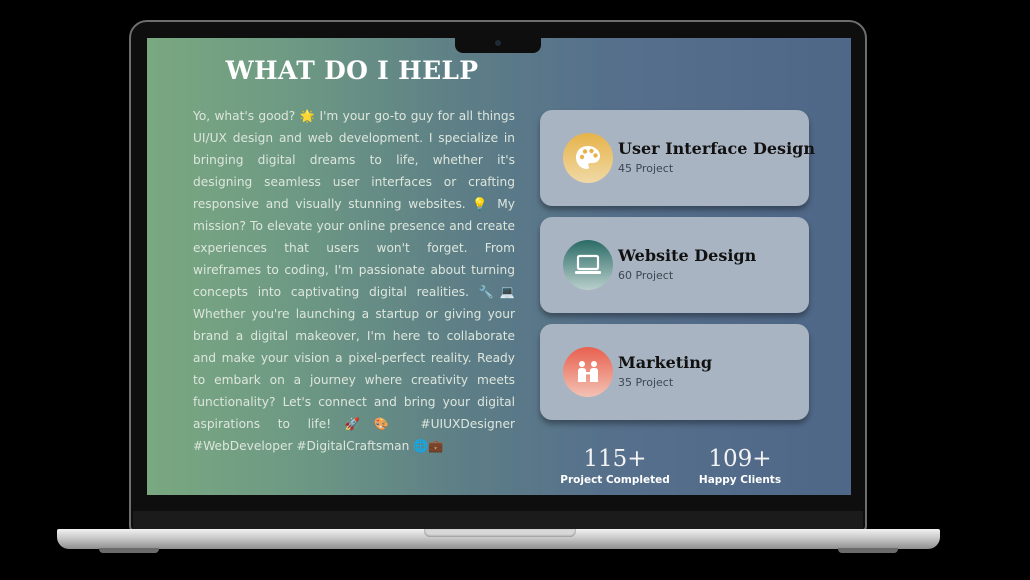 Image resolution: width=1030 pixels, height=580 pixels. I want to click on service-card-ui-design: User Interface Design 45 Project, so click(677, 158).